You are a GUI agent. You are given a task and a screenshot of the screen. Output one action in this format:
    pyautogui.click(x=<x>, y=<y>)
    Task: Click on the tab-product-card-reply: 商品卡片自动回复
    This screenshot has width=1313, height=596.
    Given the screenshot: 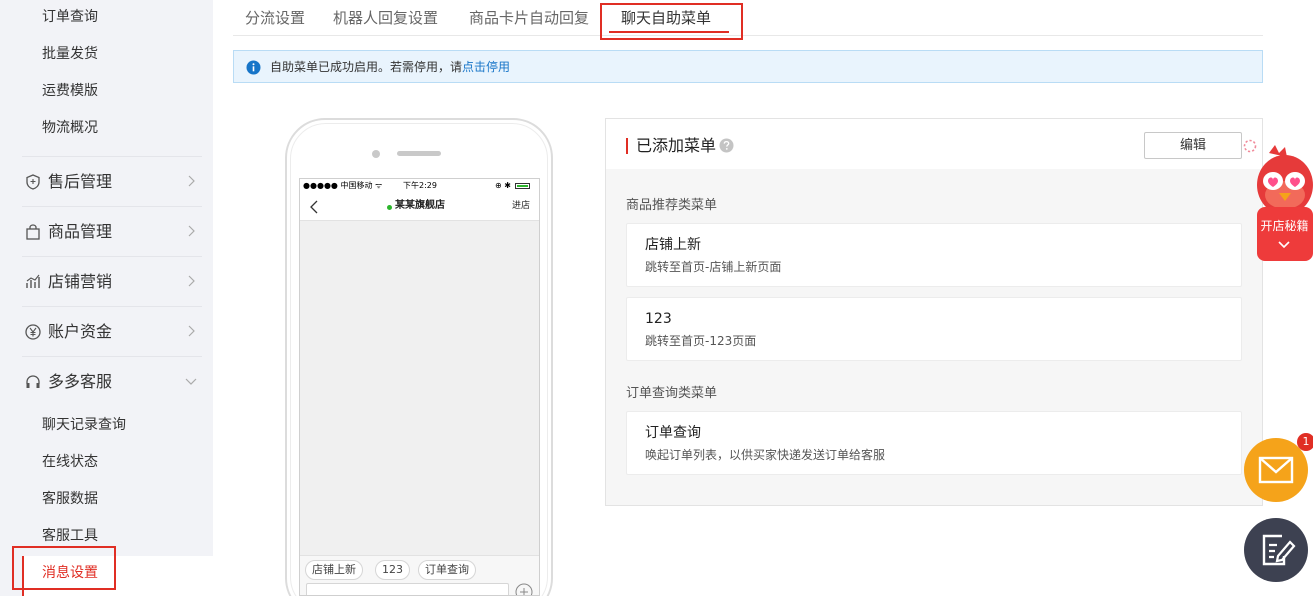 What is the action you would take?
    pyautogui.click(x=529, y=18)
    